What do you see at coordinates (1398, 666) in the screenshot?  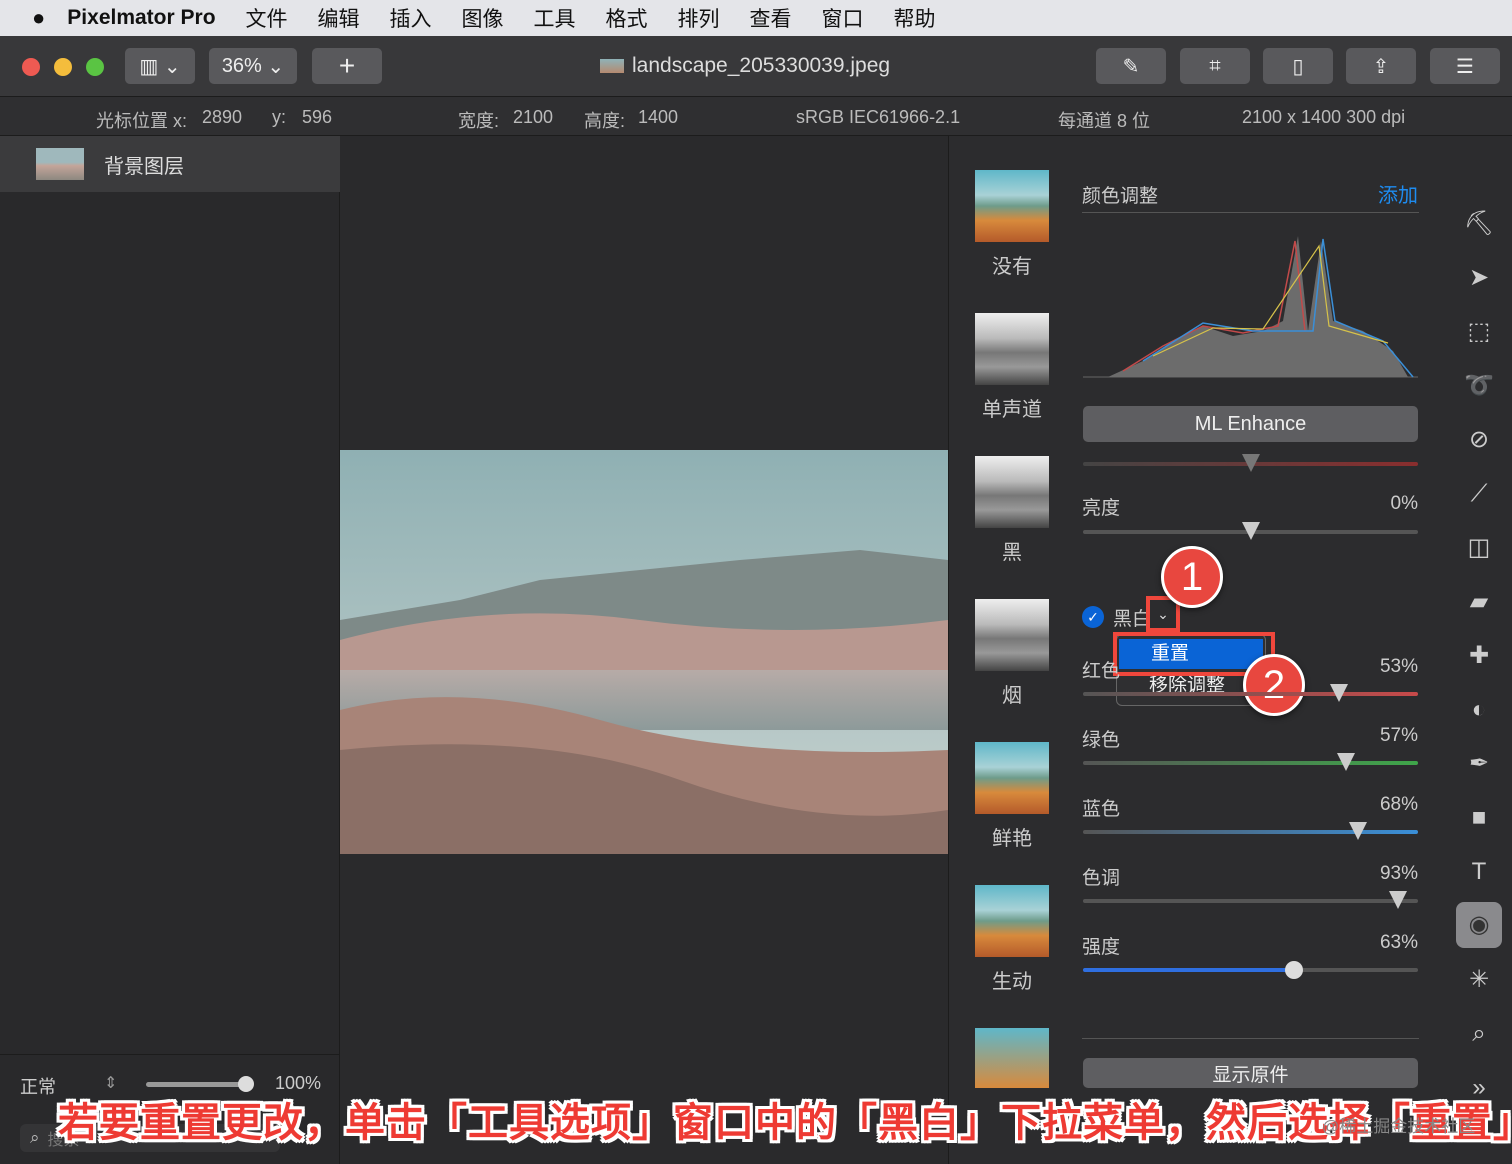 I see `slider-value: 53%` at bounding box center [1398, 666].